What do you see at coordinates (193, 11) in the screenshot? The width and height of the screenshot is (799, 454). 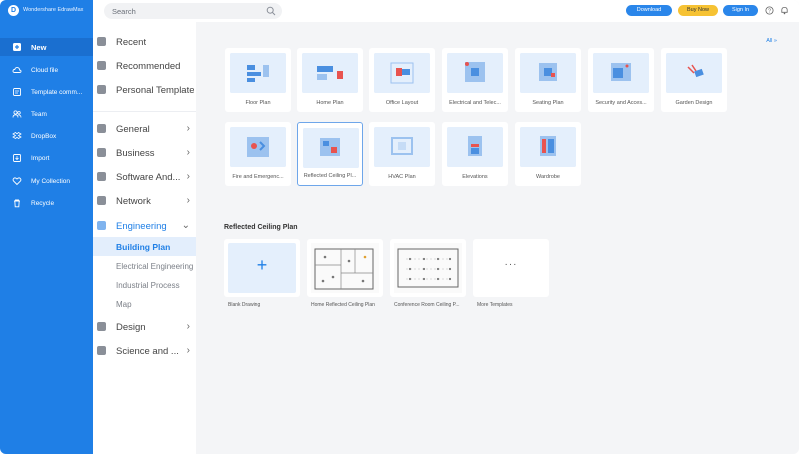 I see `search-input: Search` at bounding box center [193, 11].